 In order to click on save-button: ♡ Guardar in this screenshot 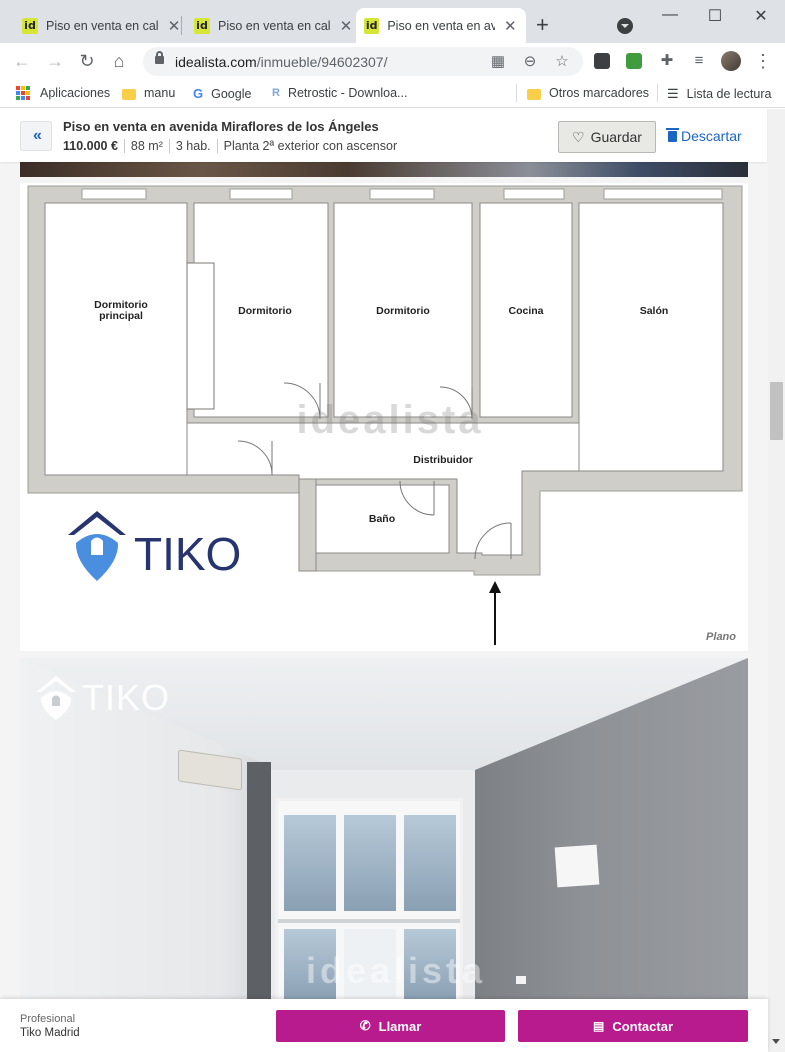, I will do `click(607, 137)`.